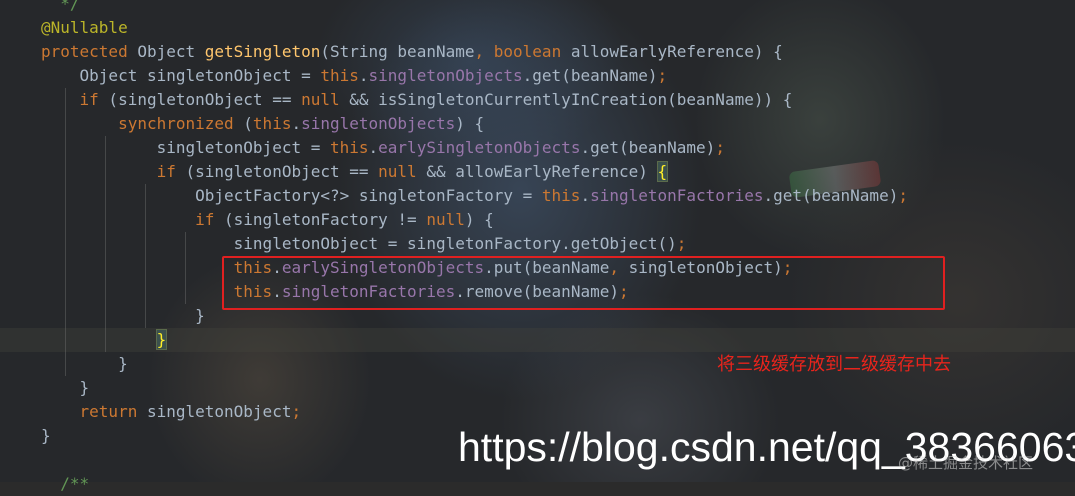  I want to click on code-line: /**, so click(537, 484).